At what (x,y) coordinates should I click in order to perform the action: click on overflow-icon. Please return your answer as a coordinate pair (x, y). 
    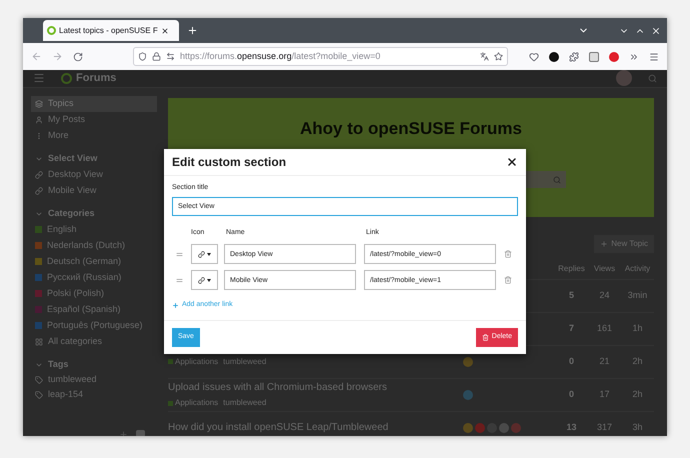
    Looking at the image, I should click on (634, 57).